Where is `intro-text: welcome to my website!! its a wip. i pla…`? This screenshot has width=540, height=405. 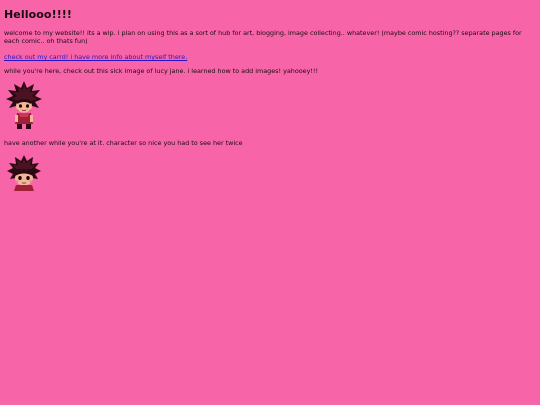
intro-text: welcome to my website!! its a wip. i pla… is located at coordinates (263, 37).